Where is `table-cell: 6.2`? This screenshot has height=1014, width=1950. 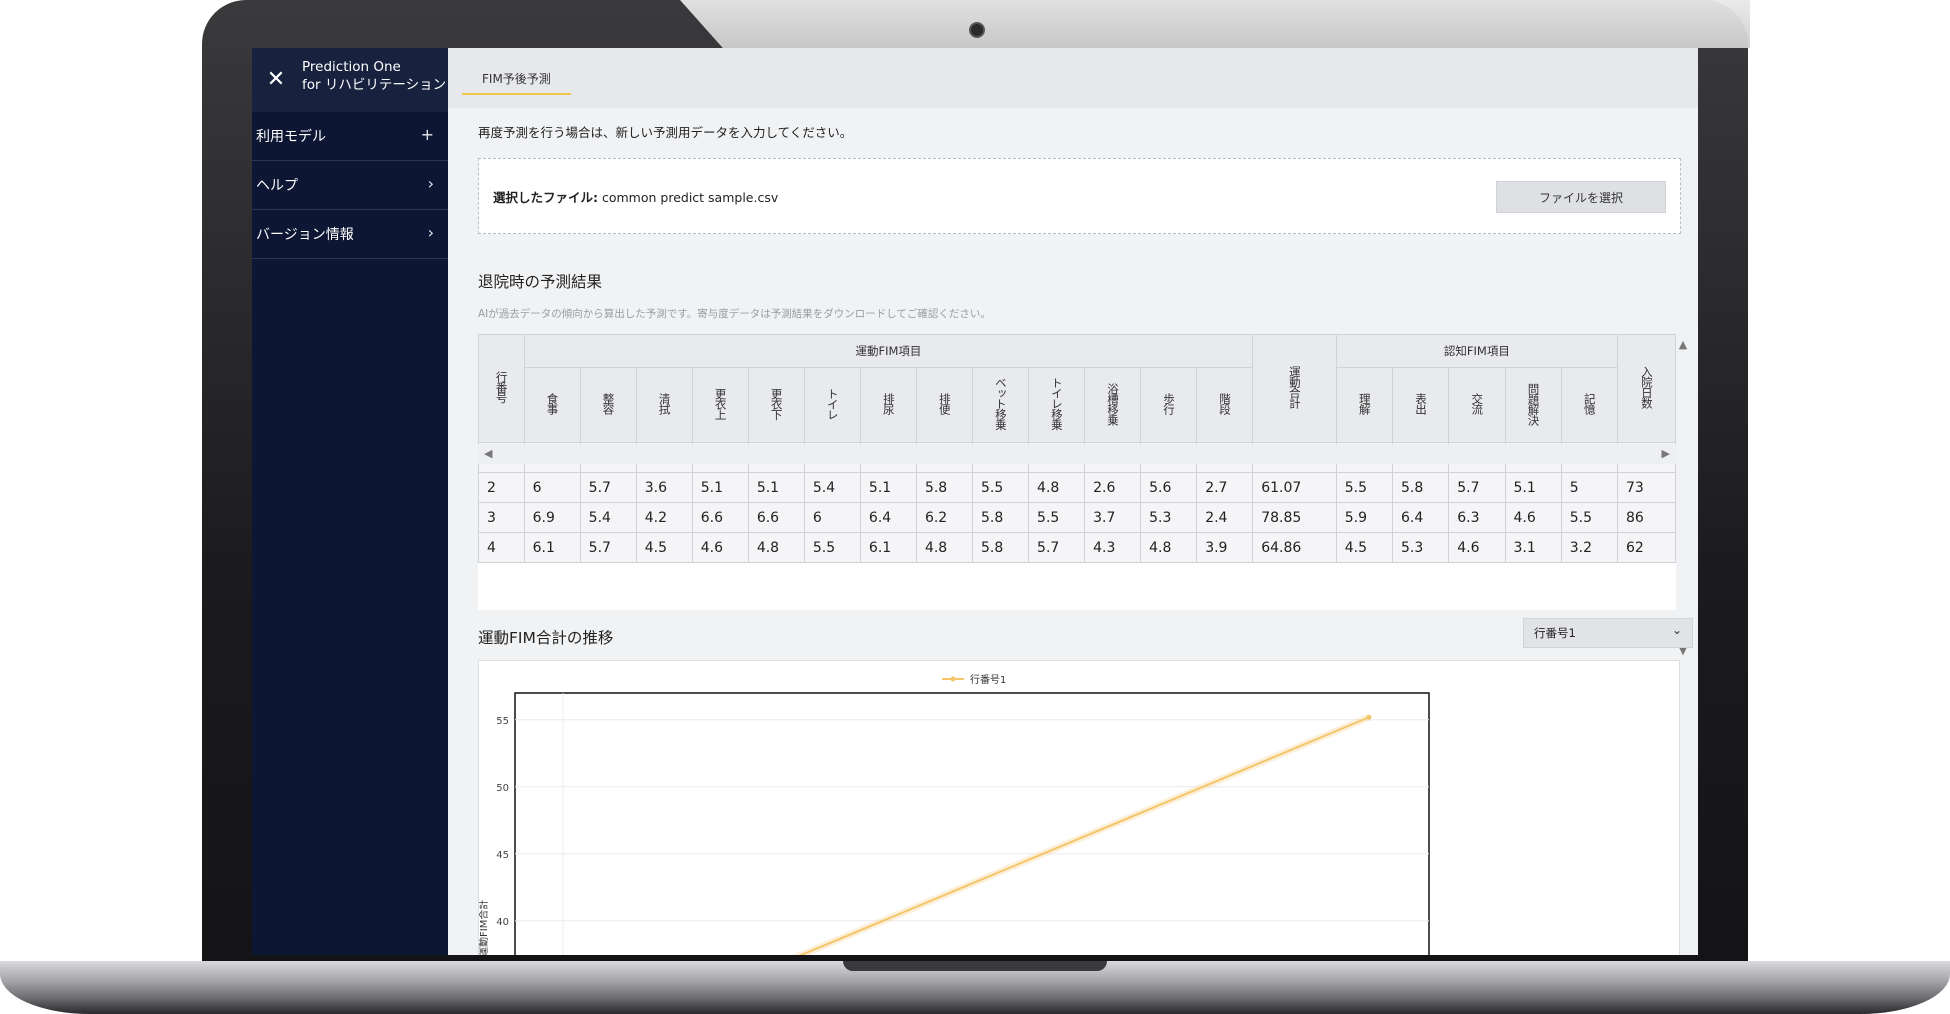
table-cell: 6.2 is located at coordinates (944, 517).